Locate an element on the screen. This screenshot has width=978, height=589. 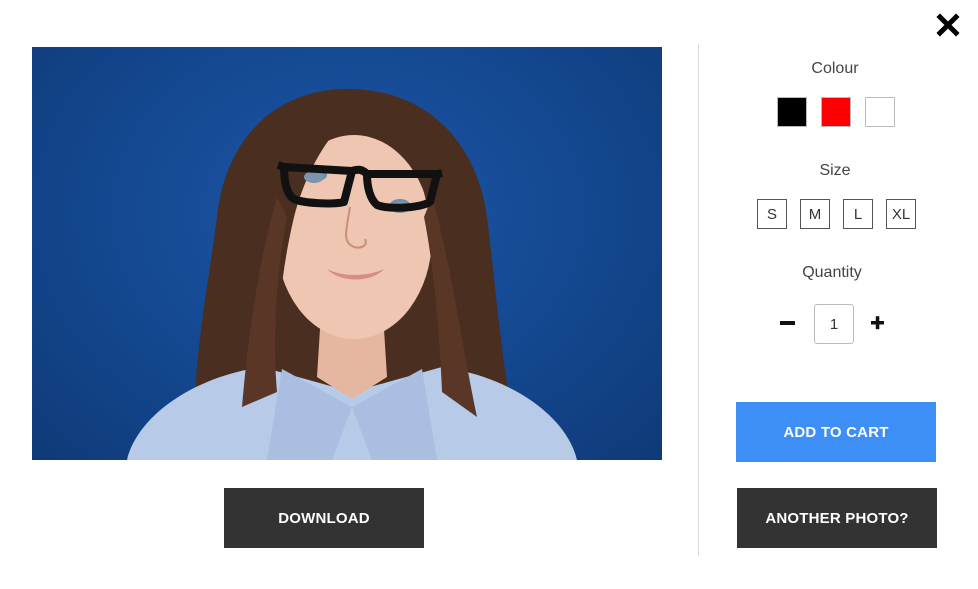
colour-swatches is located at coordinates (836, 112).